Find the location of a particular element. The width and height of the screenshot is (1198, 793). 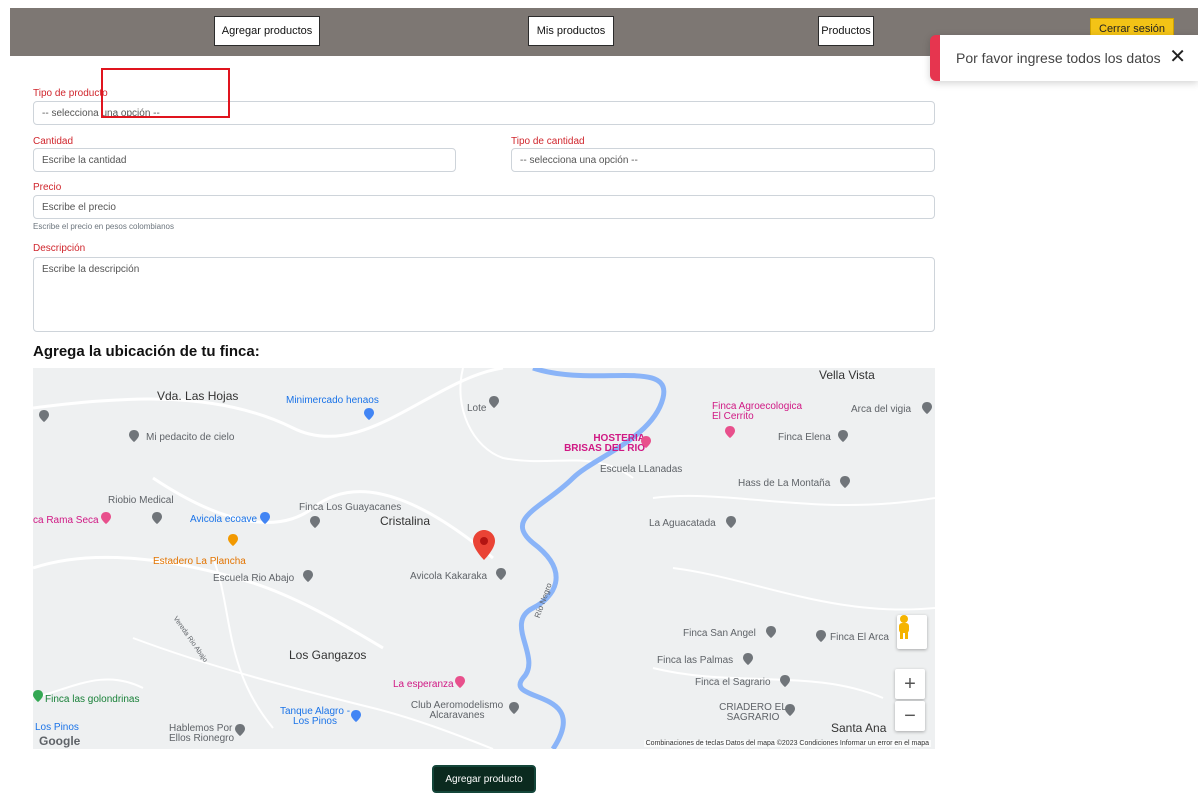

map-label-hass: Hass de La Montaña is located at coordinates (784, 483).